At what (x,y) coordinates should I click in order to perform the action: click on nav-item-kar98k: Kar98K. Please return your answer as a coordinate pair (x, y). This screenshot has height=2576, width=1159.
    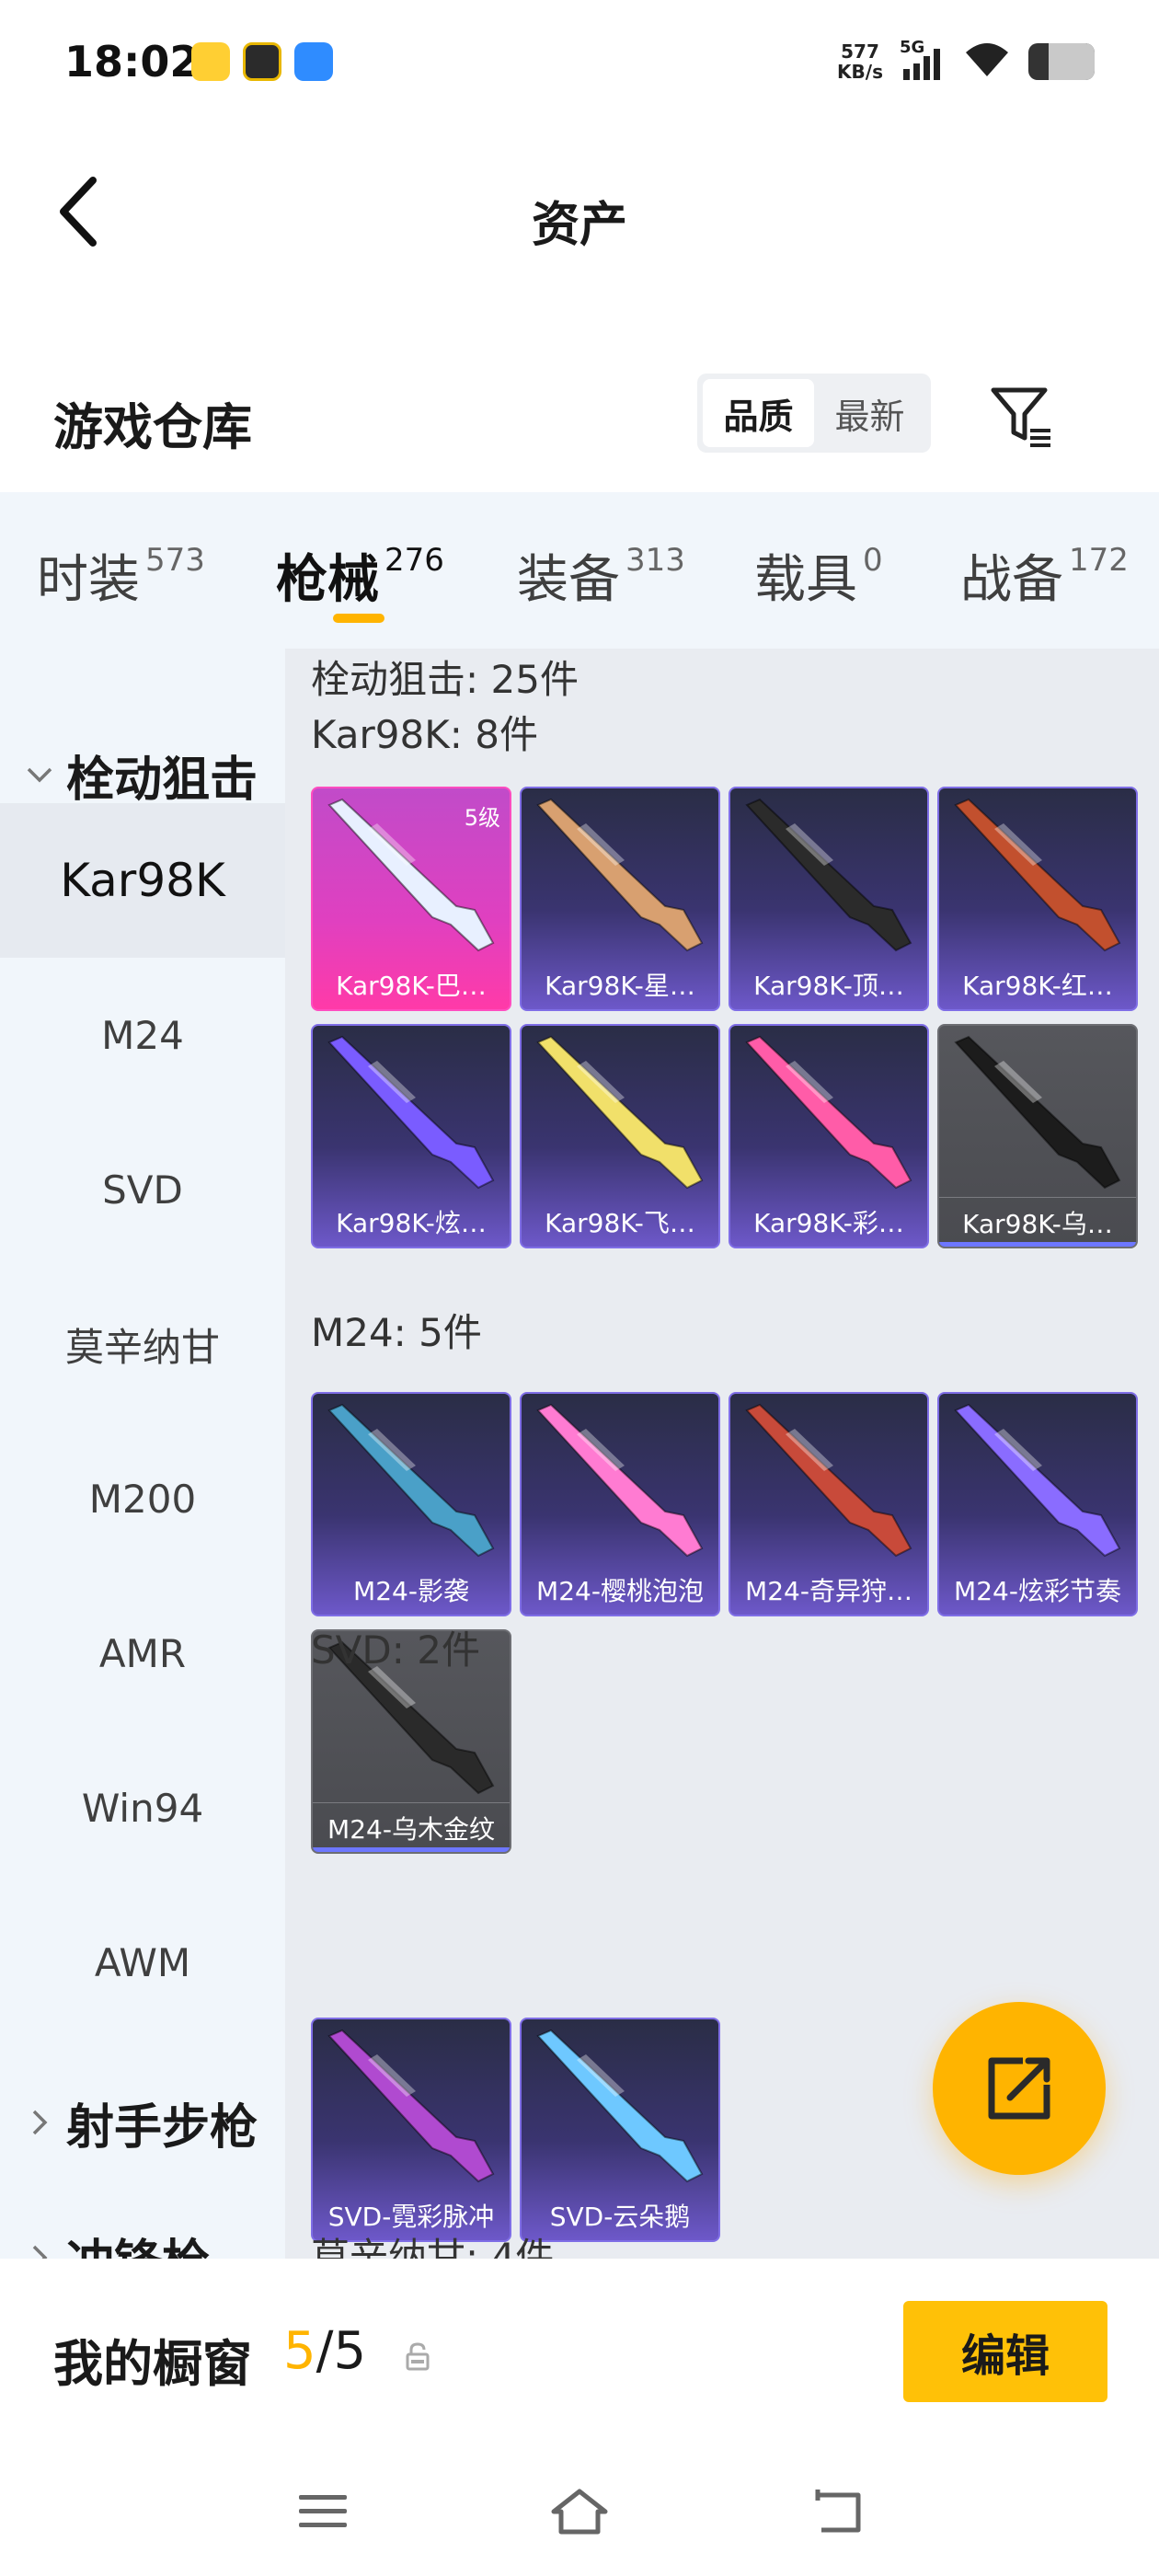
    Looking at the image, I should click on (142, 880).